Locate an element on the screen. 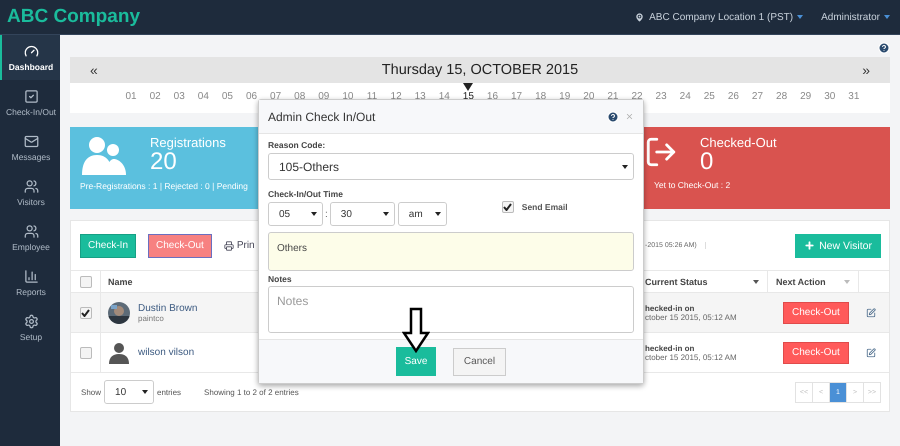  bar-chart-icon is located at coordinates (31, 276).